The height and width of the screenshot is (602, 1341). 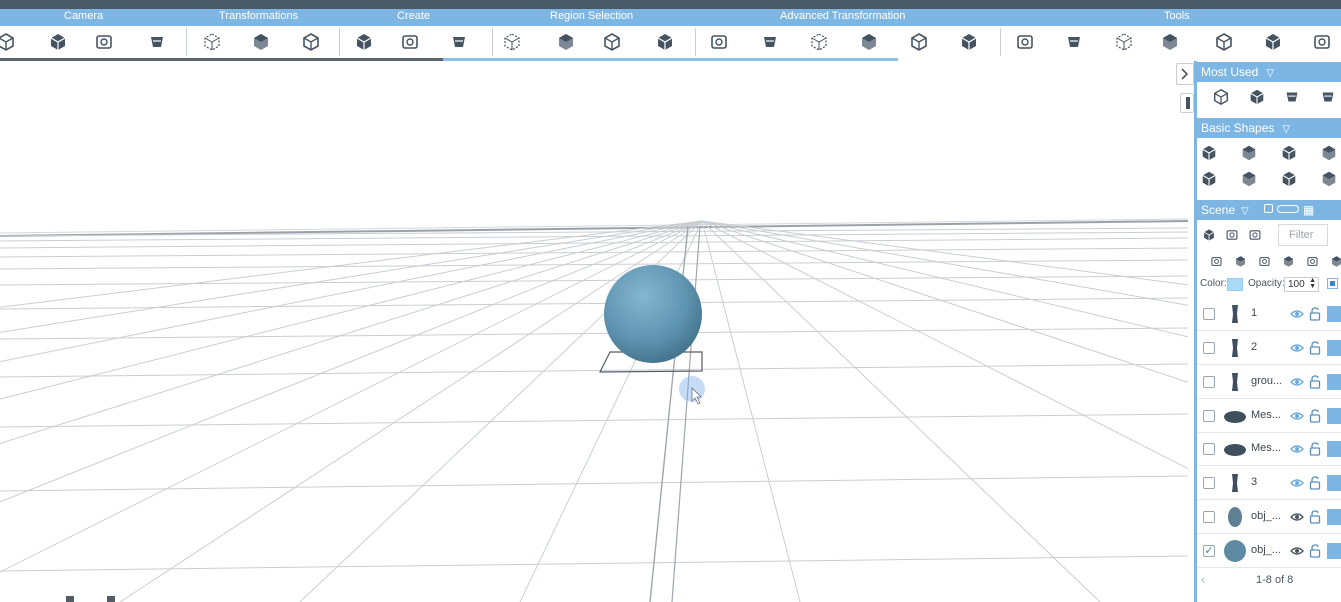 I want to click on cube-icon, so click(x=1074, y=42).